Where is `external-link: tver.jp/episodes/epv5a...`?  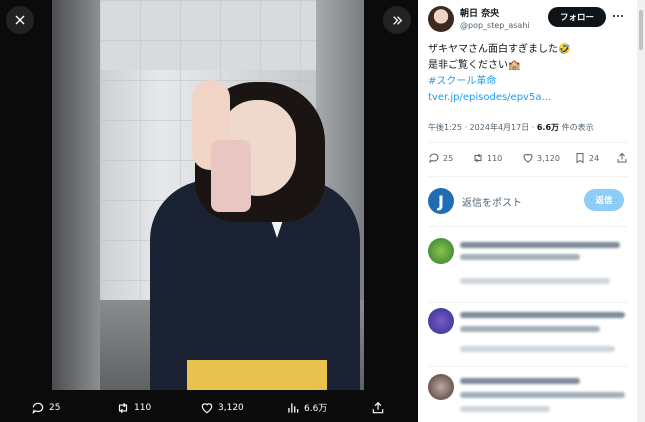 external-link: tver.jp/episodes/epv5a... is located at coordinates (528, 98).